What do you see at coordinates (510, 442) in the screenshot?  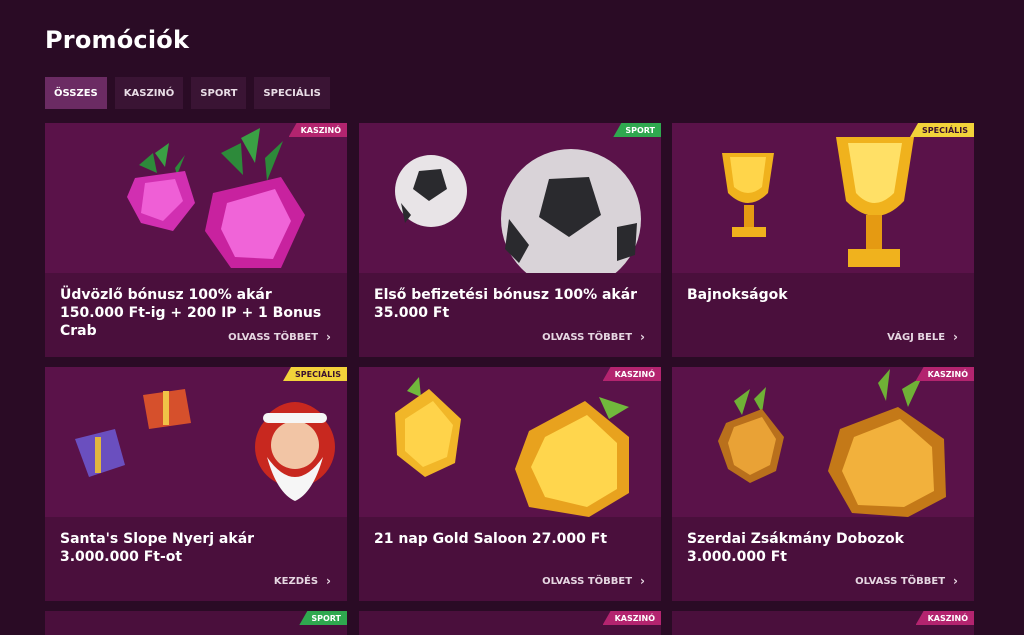 I see `lemon-icon` at bounding box center [510, 442].